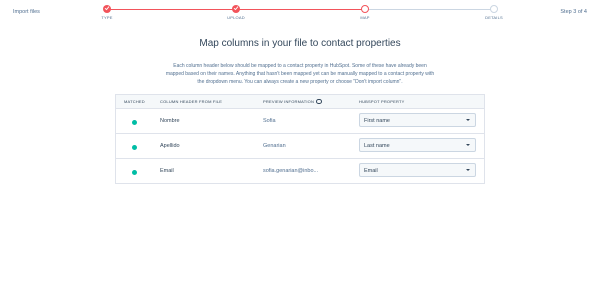  Describe the element at coordinates (26, 12) in the screenshot. I see `import-files-link: Import files` at that location.